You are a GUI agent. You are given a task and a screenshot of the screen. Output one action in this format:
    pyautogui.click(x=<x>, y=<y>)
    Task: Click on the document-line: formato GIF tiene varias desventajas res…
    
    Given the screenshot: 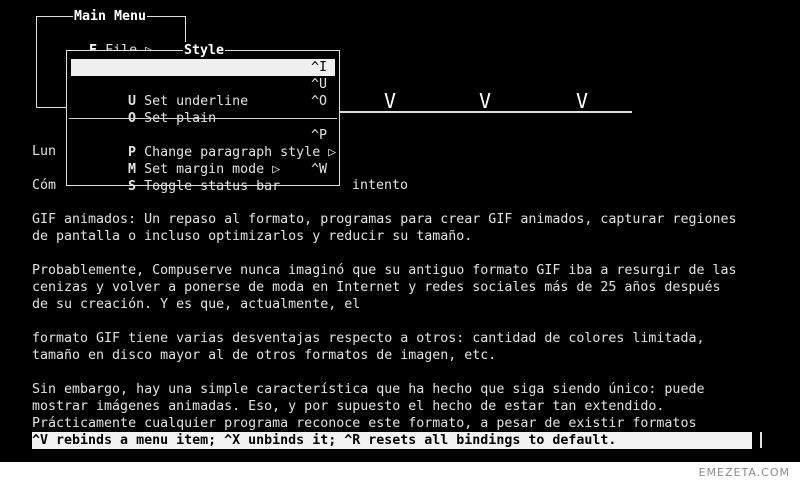 What is the action you would take?
    pyautogui.click(x=368, y=338)
    